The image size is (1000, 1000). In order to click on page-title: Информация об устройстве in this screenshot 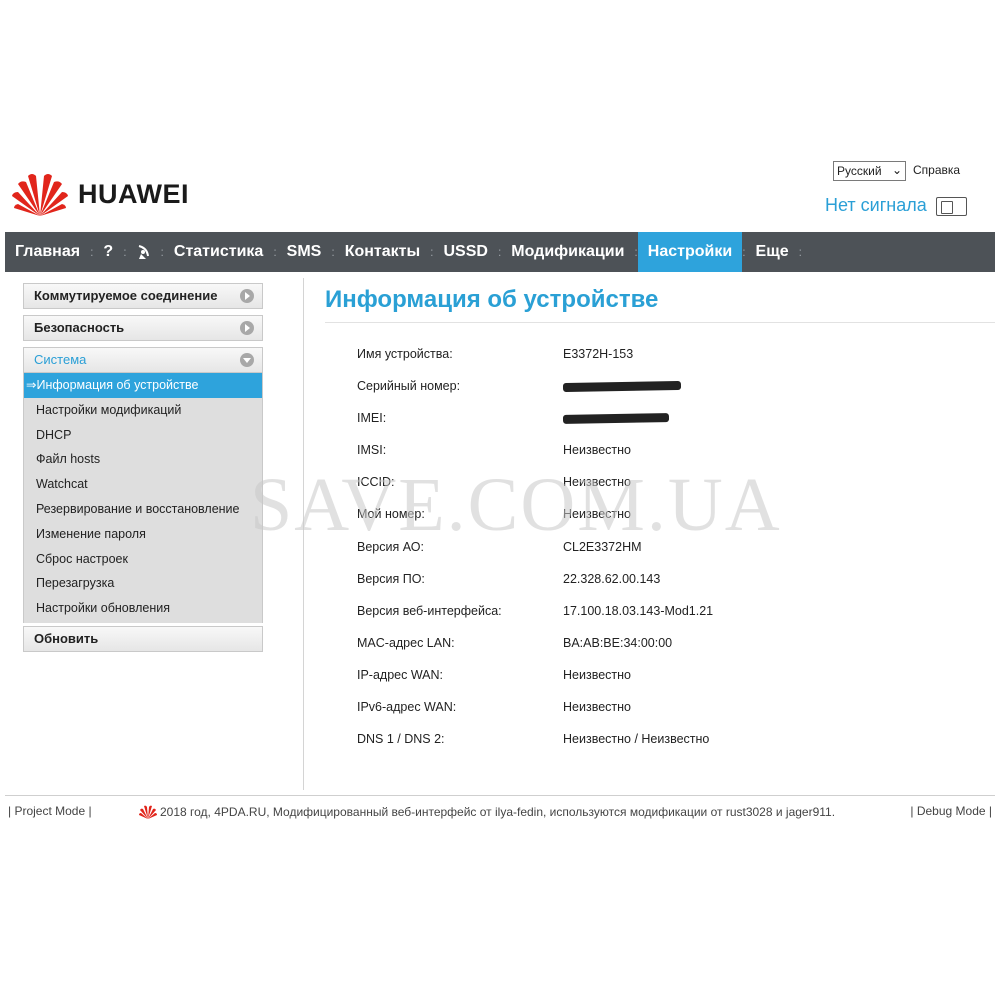, I will do `click(492, 299)`.